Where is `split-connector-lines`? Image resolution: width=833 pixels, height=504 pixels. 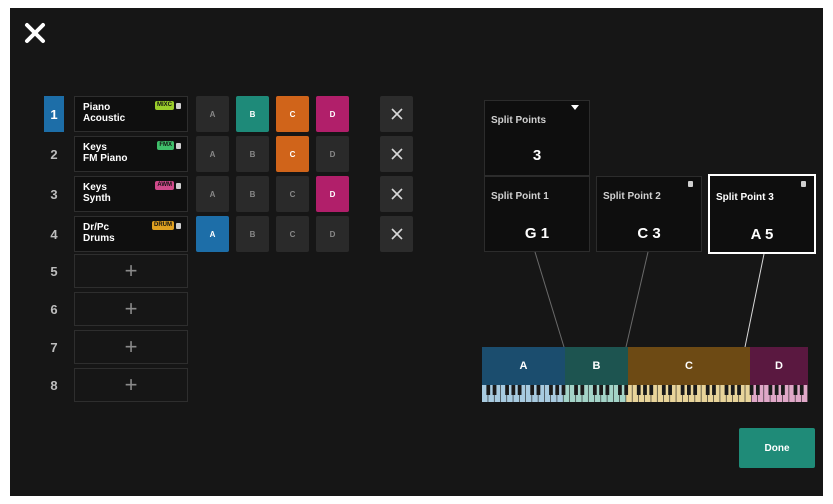 split-connector-lines is located at coordinates (649, 299).